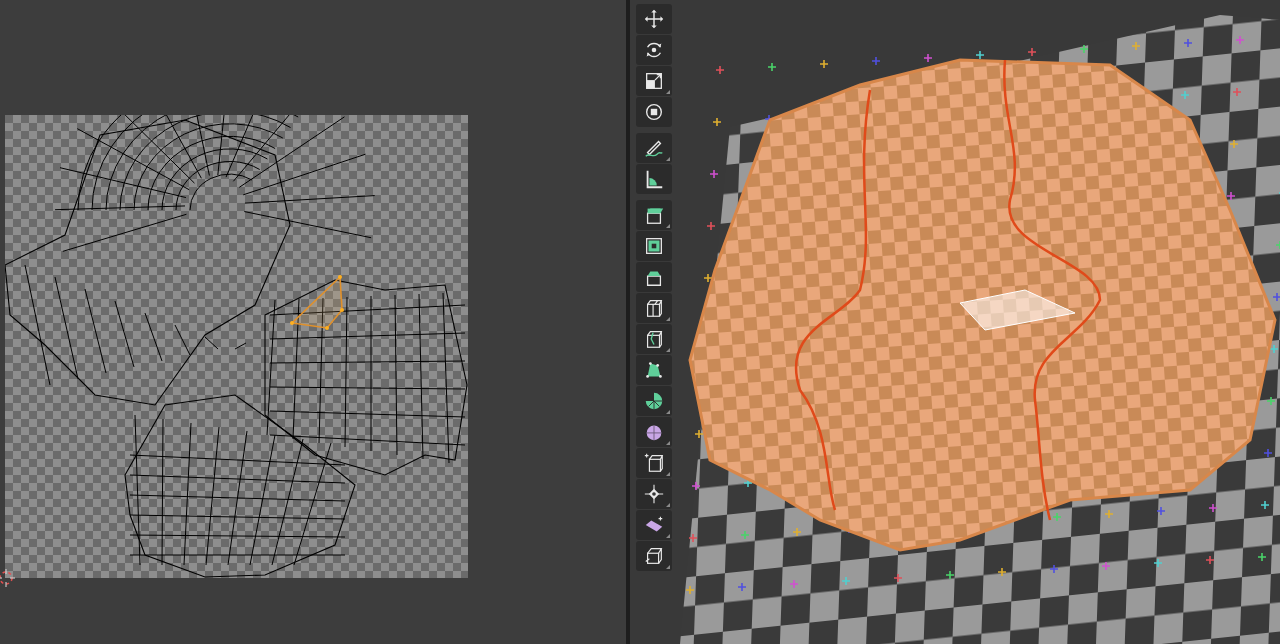 Image resolution: width=1280 pixels, height=644 pixels. I want to click on rip-icon, so click(654, 556).